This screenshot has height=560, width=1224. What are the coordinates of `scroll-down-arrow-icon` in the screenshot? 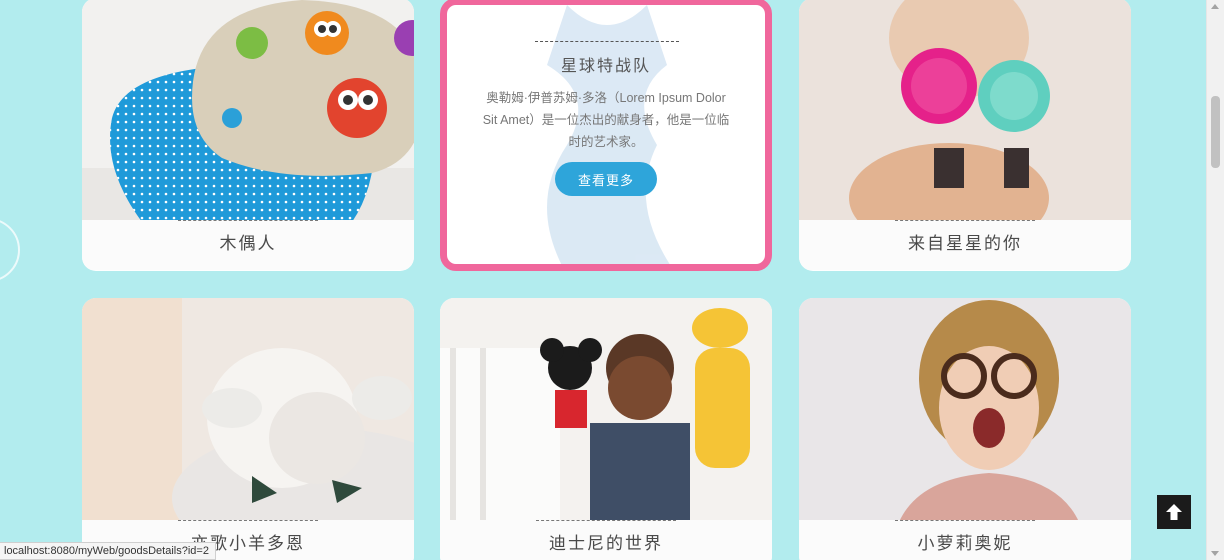 It's located at (1215, 553).